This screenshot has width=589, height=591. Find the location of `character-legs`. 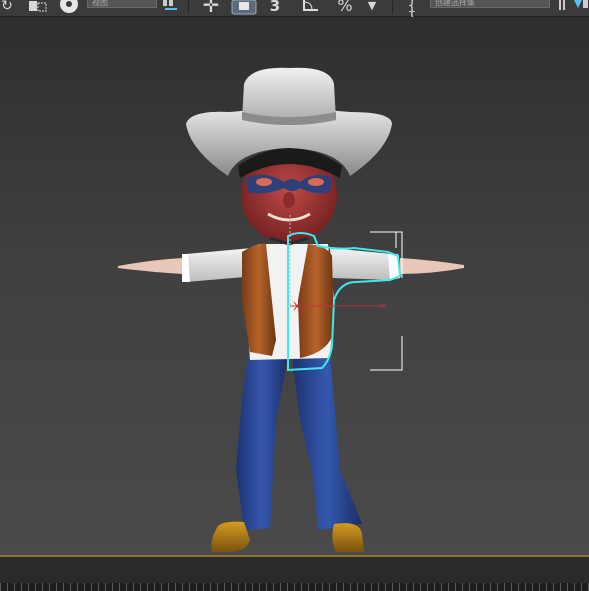

character-legs is located at coordinates (287, 454).